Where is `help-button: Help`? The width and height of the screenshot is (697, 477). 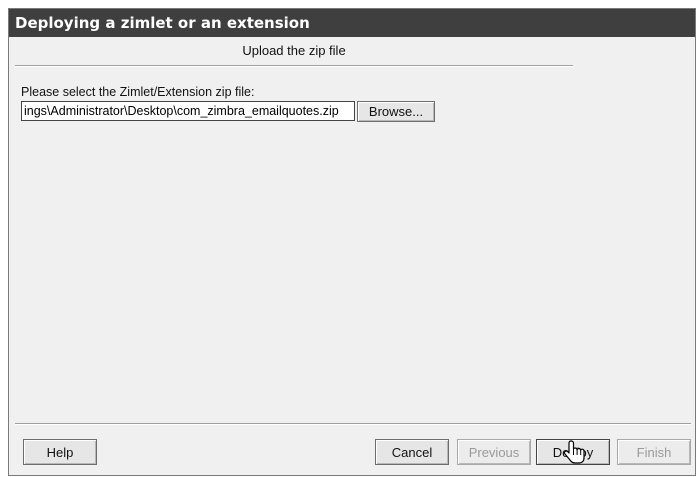 help-button: Help is located at coordinates (60, 452).